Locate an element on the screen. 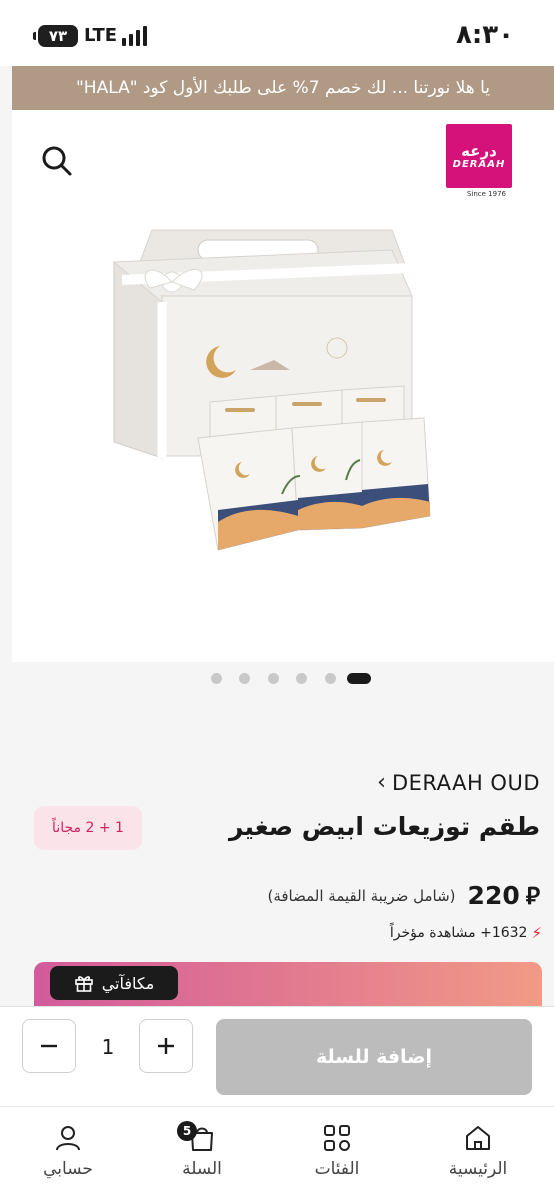 The width and height of the screenshot is (554, 1200). recent-views: ⚡ 1632+ مشاهدة مؤخراً is located at coordinates (466, 933).